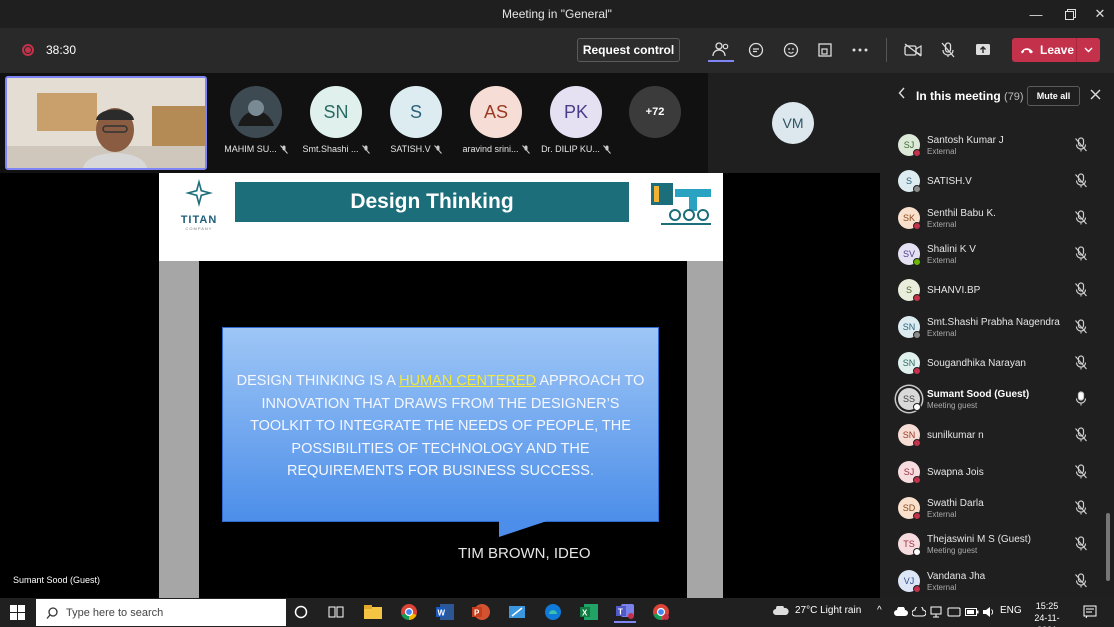 The width and height of the screenshot is (1114, 627). What do you see at coordinates (791, 50) in the screenshot?
I see `reactions-icon` at bounding box center [791, 50].